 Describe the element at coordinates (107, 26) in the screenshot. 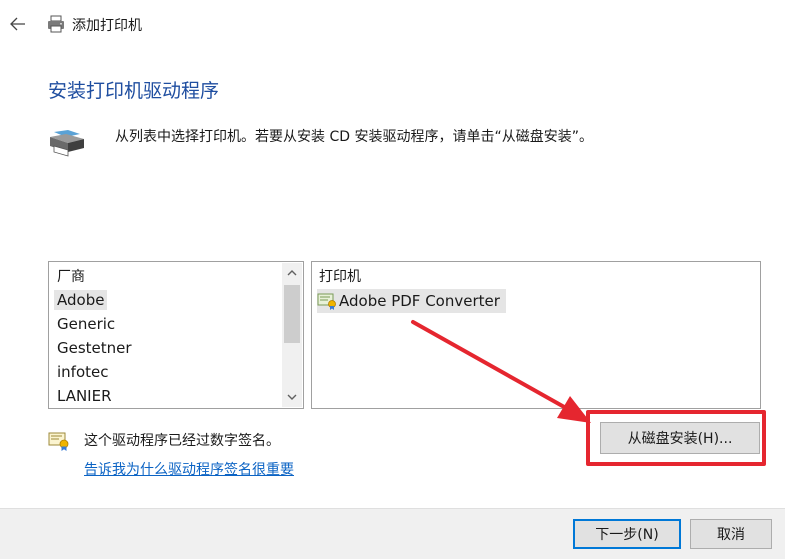

I see `window-title: 添加打印机` at that location.